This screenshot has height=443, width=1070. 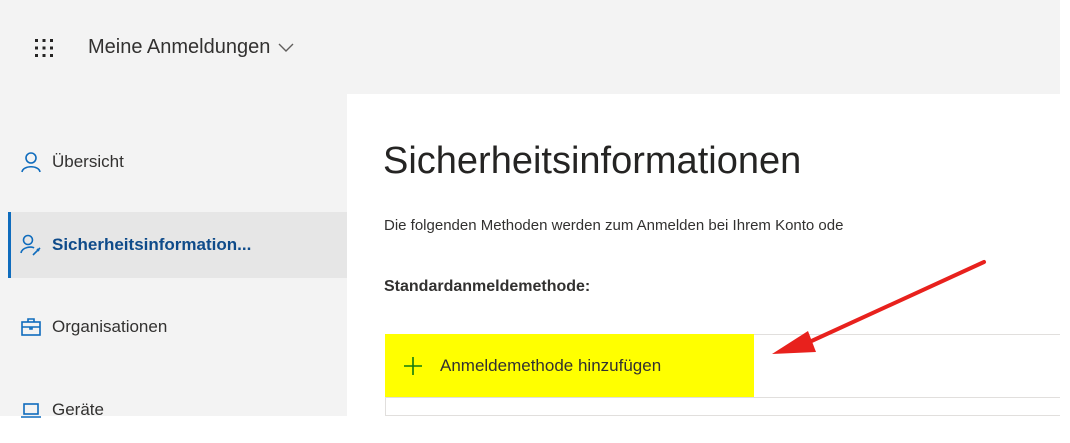 What do you see at coordinates (31, 162) in the screenshot?
I see `person-icon` at bounding box center [31, 162].